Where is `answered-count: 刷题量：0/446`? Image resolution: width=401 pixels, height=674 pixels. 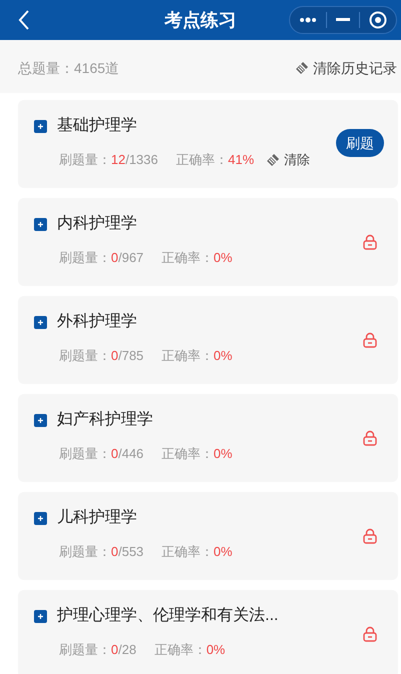
answered-count: 刷题量：0/446 is located at coordinates (101, 454).